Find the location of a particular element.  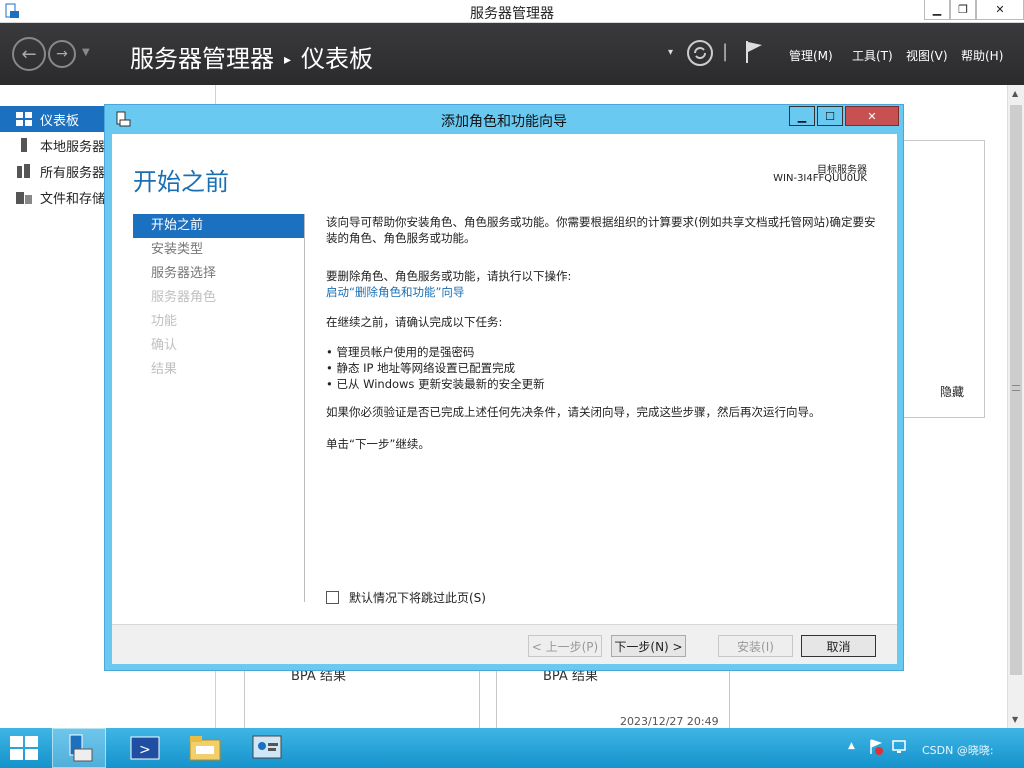

back-button: ← is located at coordinates (29, 54).